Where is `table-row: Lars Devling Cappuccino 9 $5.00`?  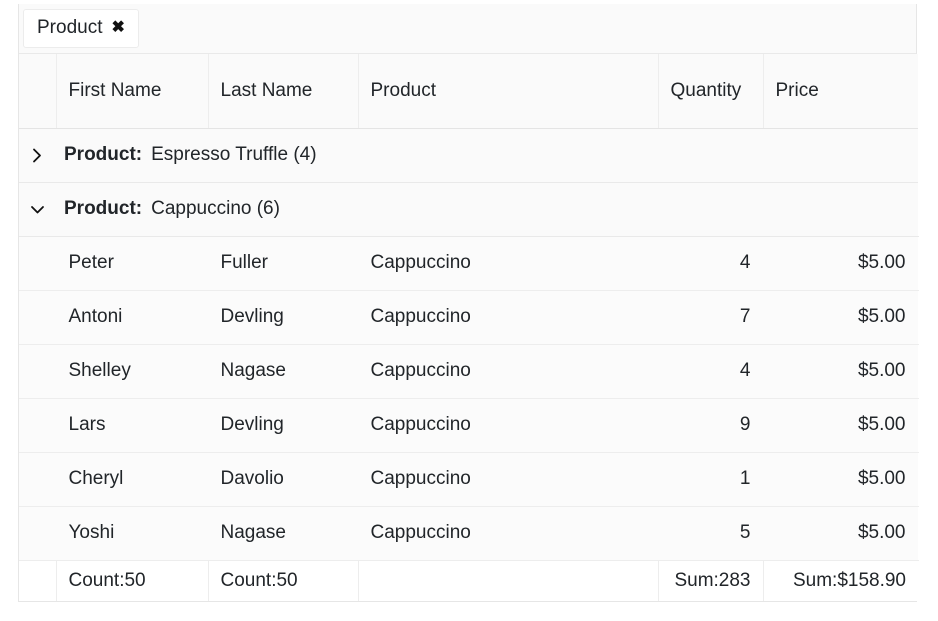
table-row: Lars Devling Cappuccino 9 $5.00 is located at coordinates (468, 425).